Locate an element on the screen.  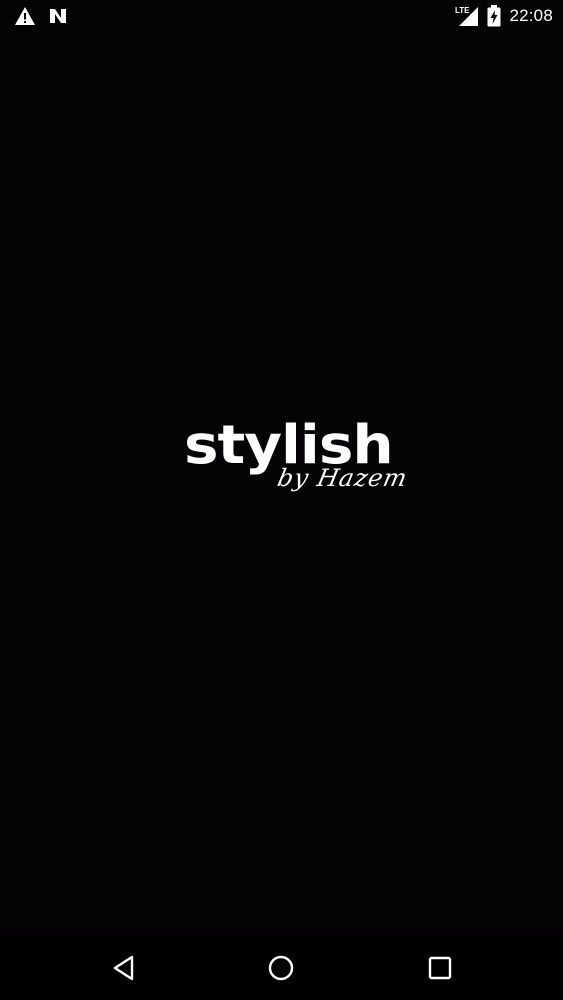
app-logo: stylish by Hazem is located at coordinates (304, 468).